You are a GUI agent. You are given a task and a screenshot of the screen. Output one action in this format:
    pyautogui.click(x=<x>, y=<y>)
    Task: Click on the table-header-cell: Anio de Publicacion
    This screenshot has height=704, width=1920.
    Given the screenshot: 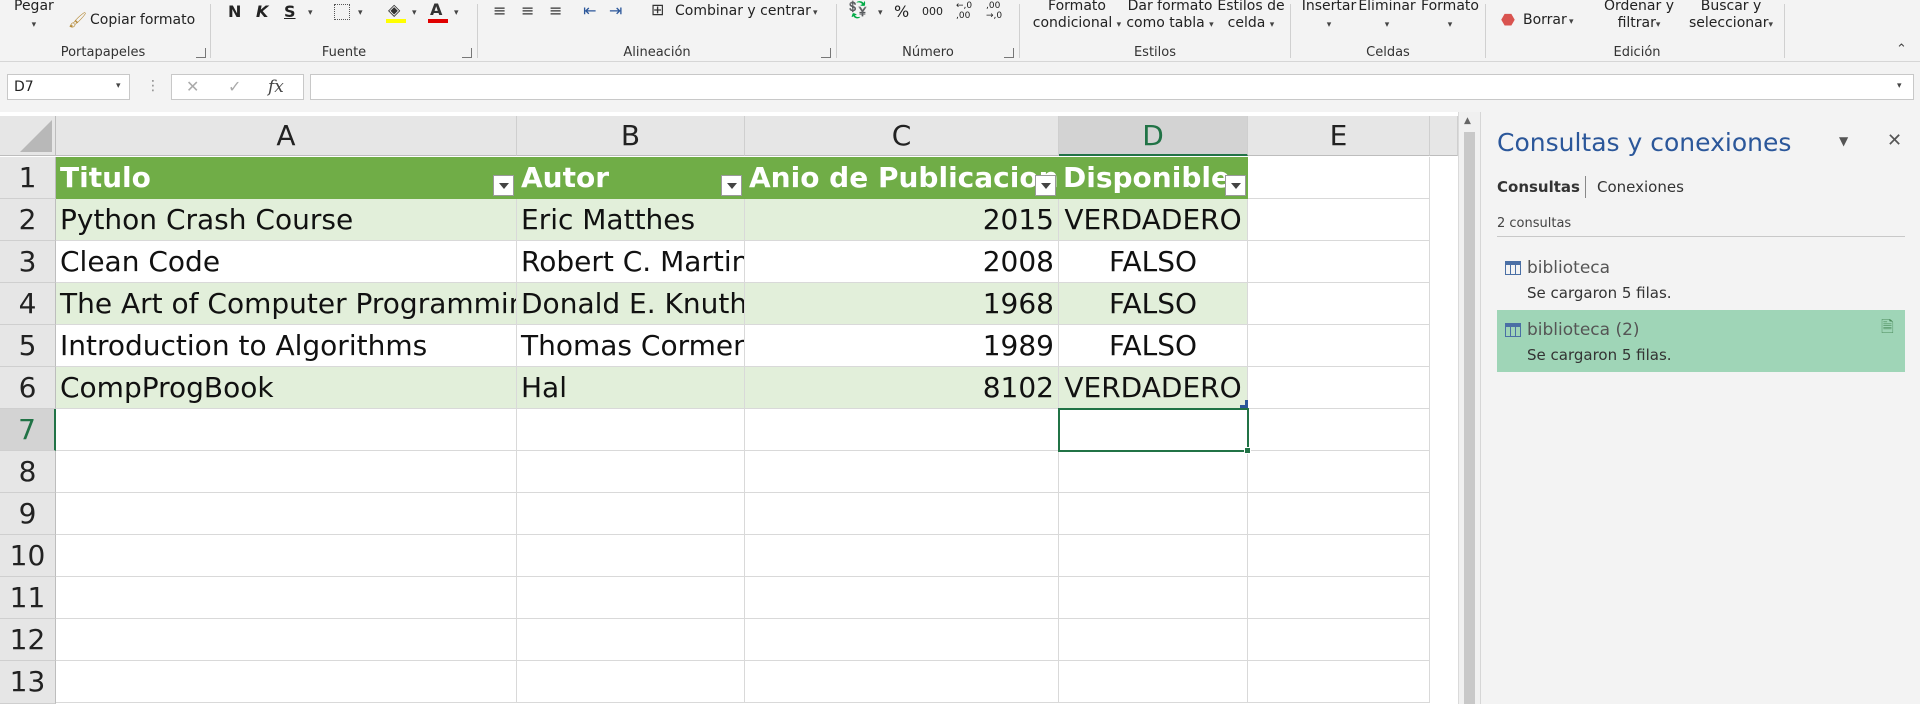 What is the action you would take?
    pyautogui.click(x=902, y=178)
    